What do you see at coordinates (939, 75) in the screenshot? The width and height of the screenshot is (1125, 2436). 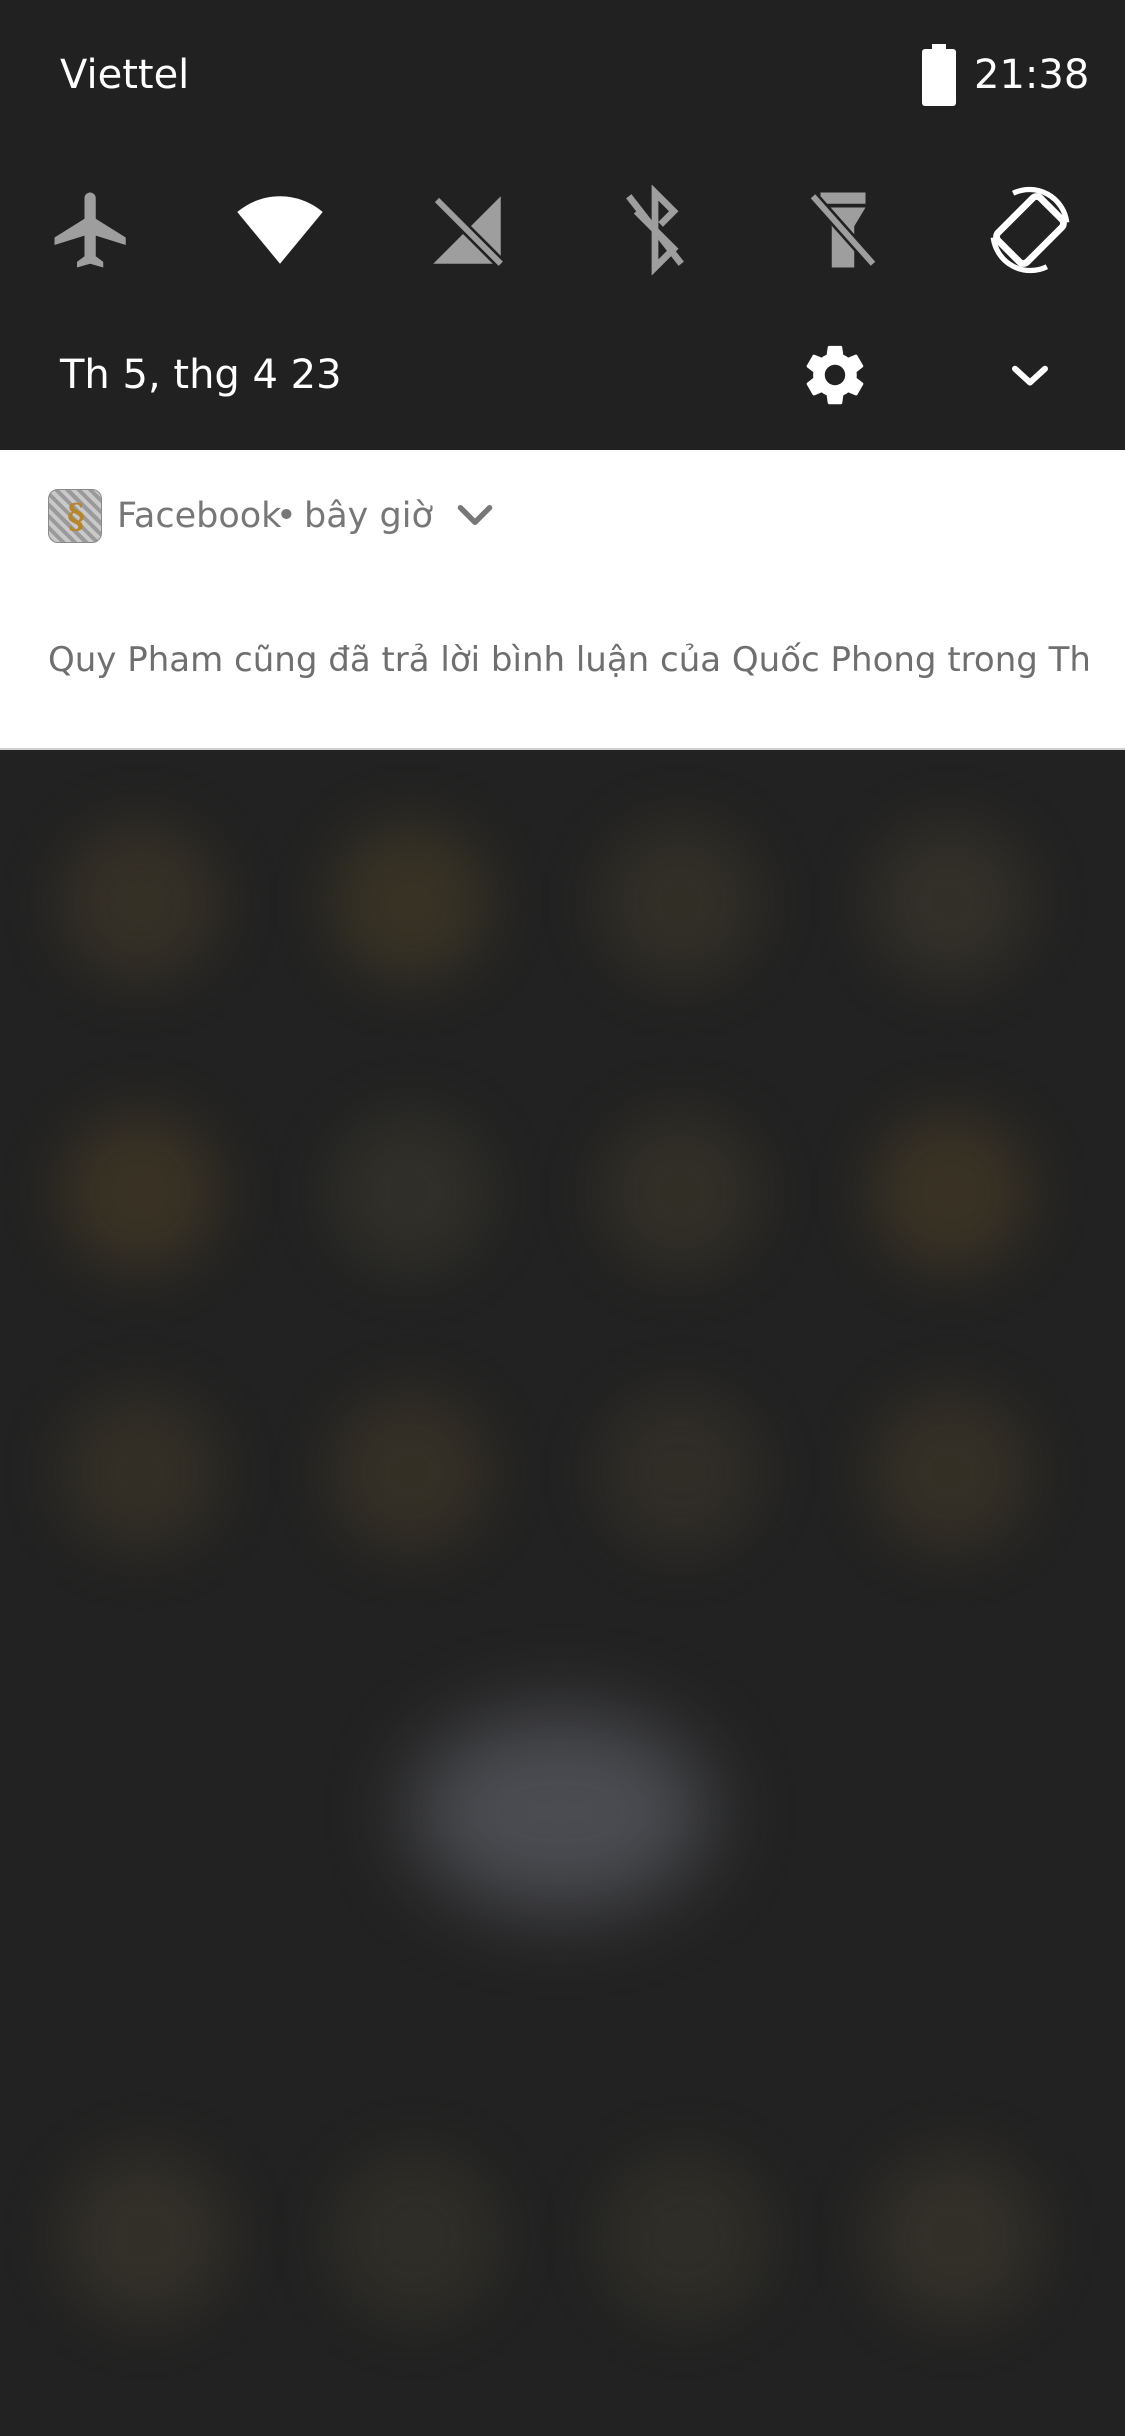 I see `battery-full-icon` at bounding box center [939, 75].